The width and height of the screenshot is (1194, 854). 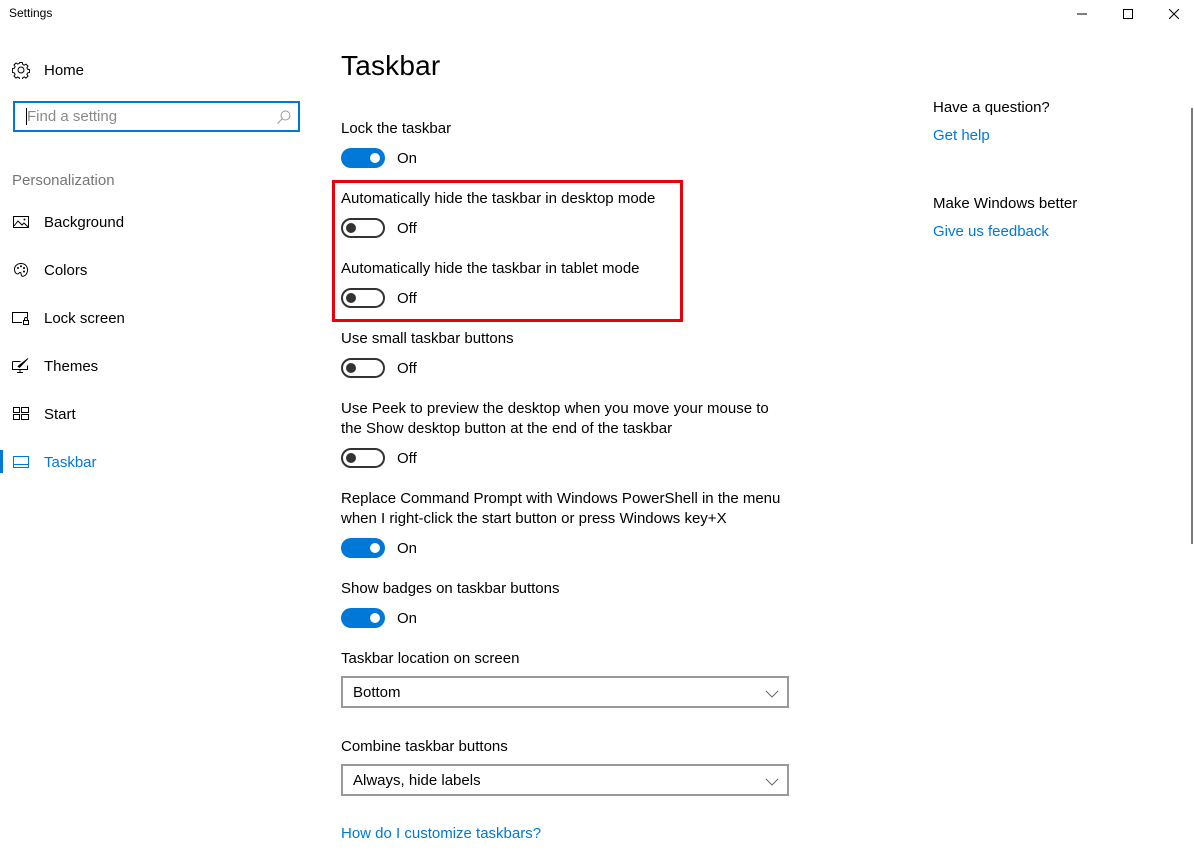 What do you see at coordinates (60, 414) in the screenshot?
I see `sidebar-item-label: Start` at bounding box center [60, 414].